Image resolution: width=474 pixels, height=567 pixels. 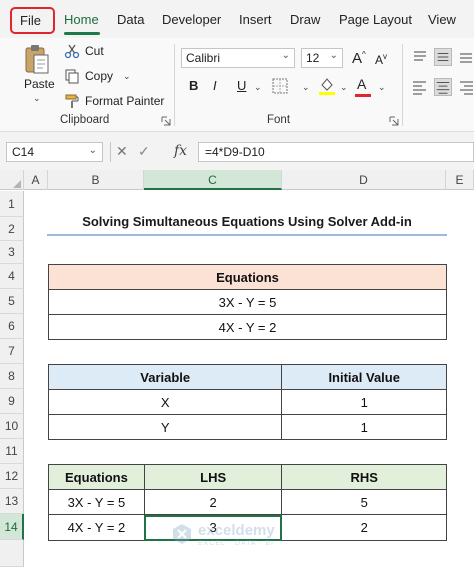 What do you see at coordinates (255, 19) in the screenshot?
I see `tab-insert: Insert` at bounding box center [255, 19].